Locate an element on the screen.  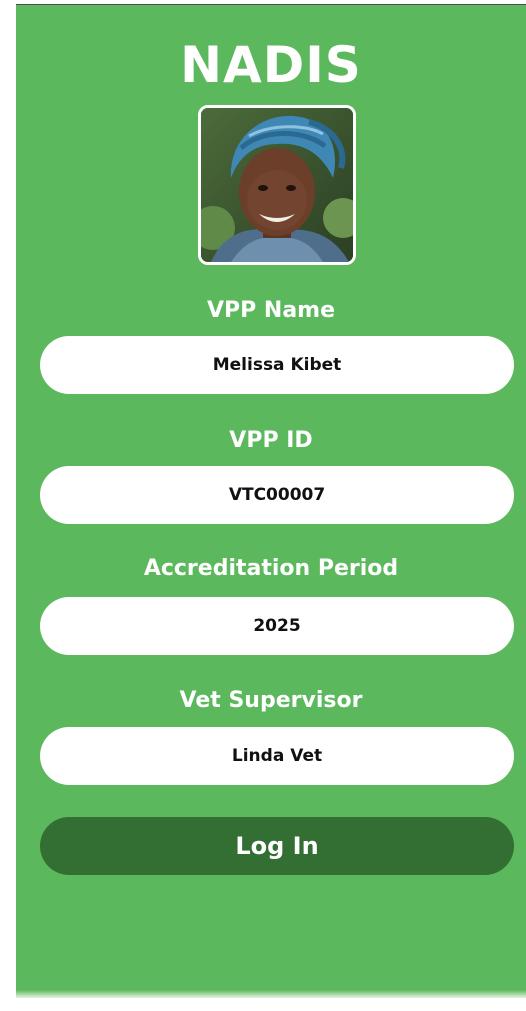
profile-photo is located at coordinates (277, 185).